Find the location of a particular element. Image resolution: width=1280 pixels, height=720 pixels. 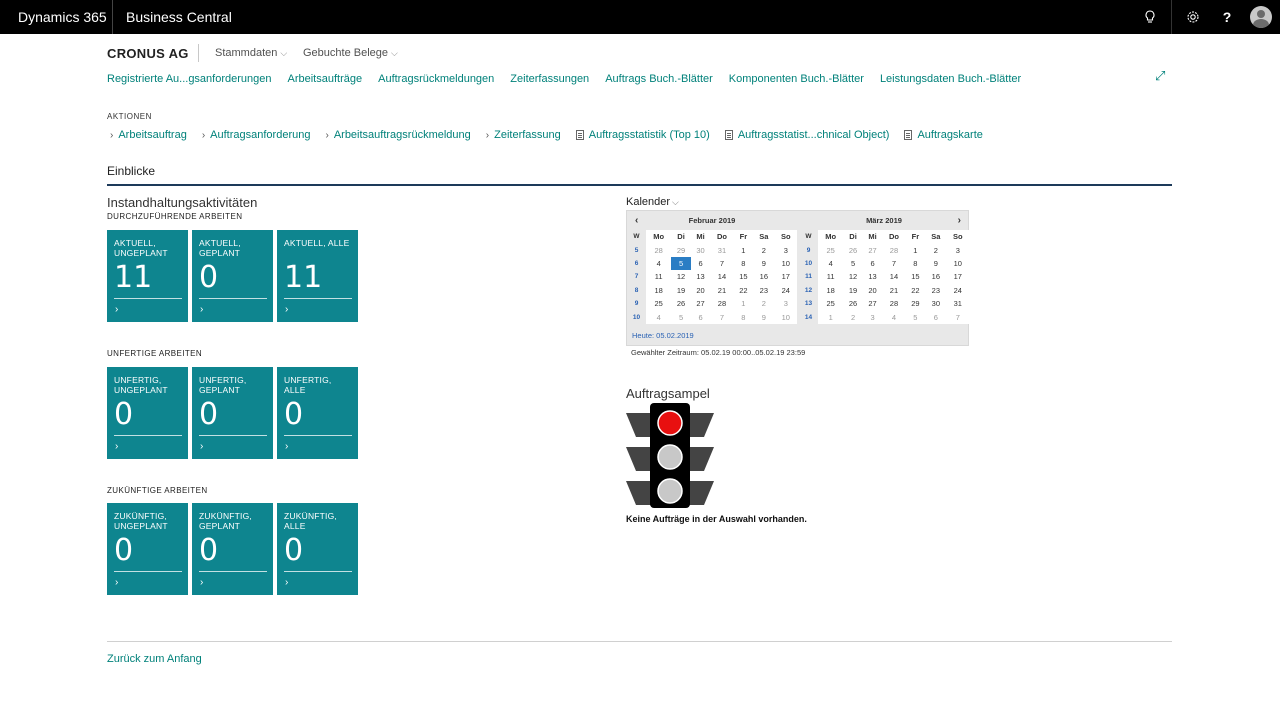

calendar-day: 14 is located at coordinates (721, 276).